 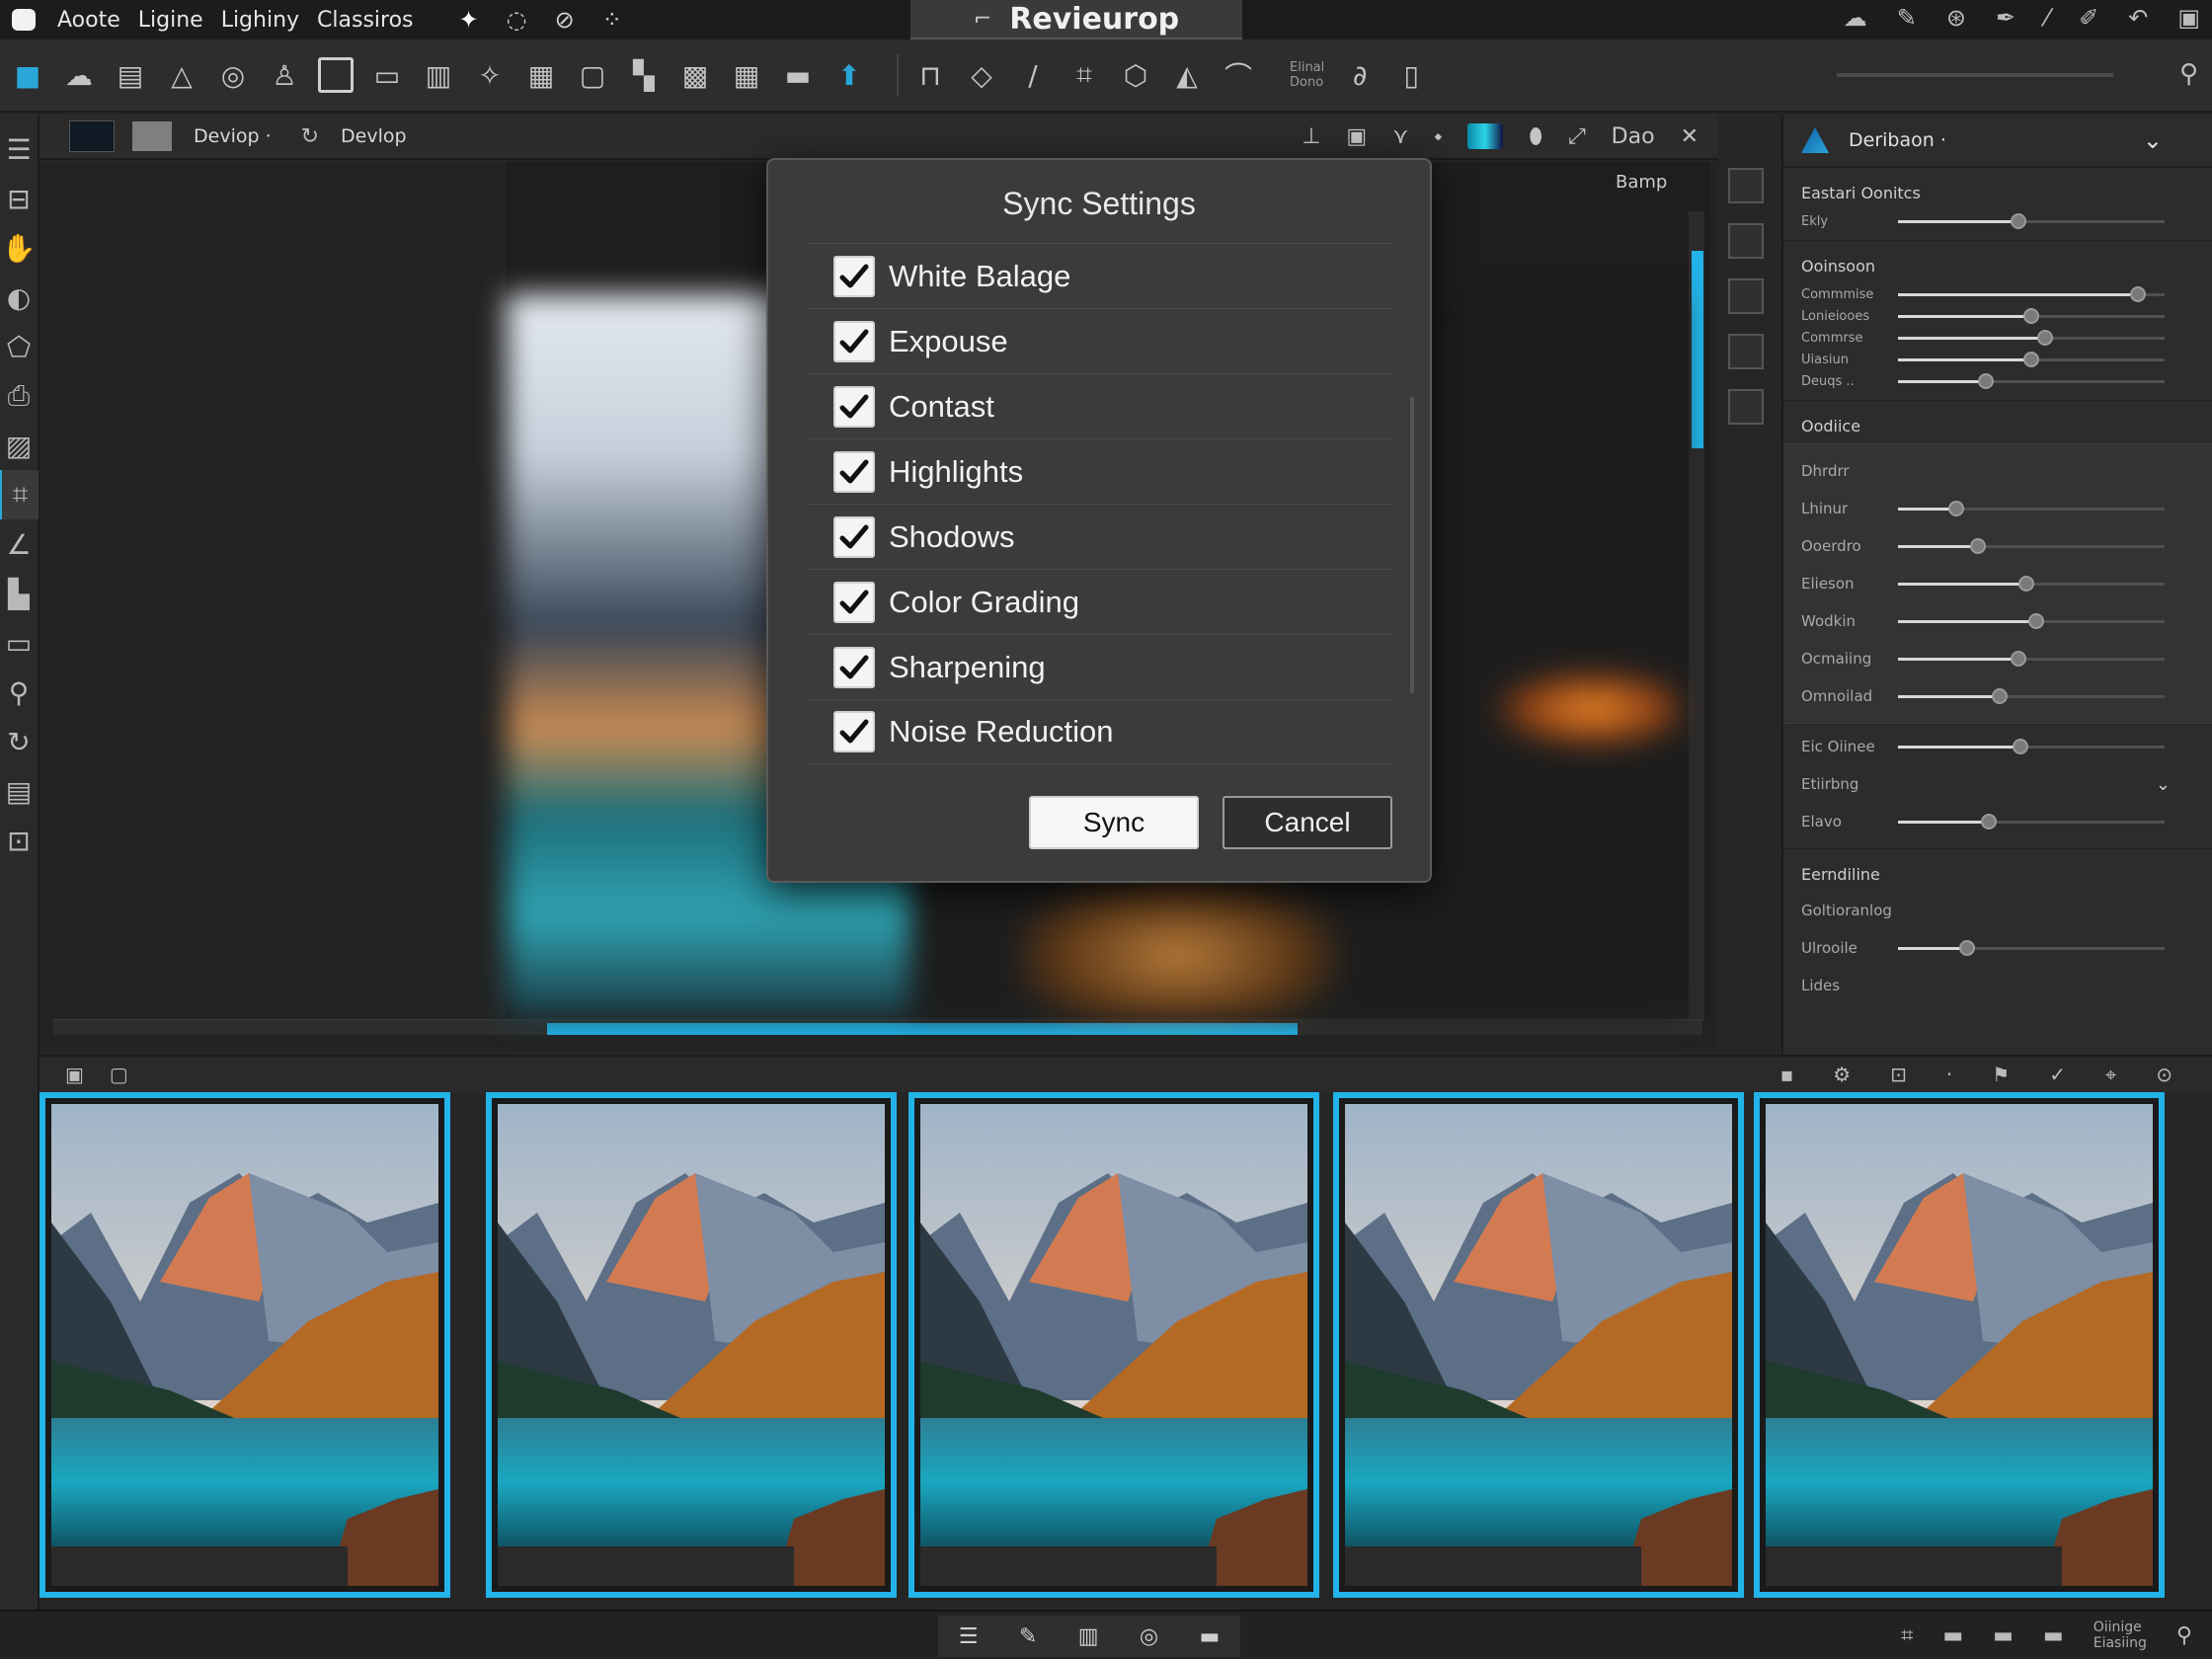 What do you see at coordinates (2188, 18) in the screenshot?
I see `window-icon: ▣` at bounding box center [2188, 18].